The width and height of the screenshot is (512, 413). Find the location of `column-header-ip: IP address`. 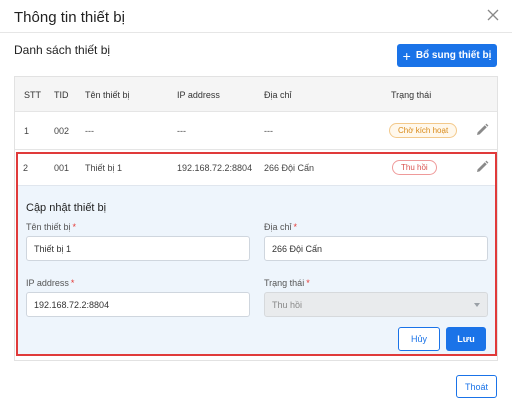

column-header-ip: IP address is located at coordinates (198, 95).